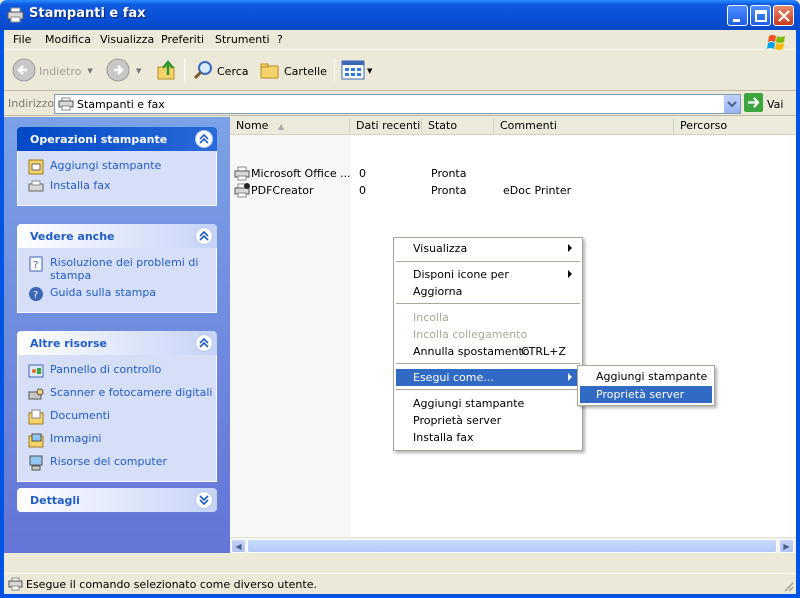 The image size is (800, 598). I want to click on address-dropdown-button, so click(731, 104).